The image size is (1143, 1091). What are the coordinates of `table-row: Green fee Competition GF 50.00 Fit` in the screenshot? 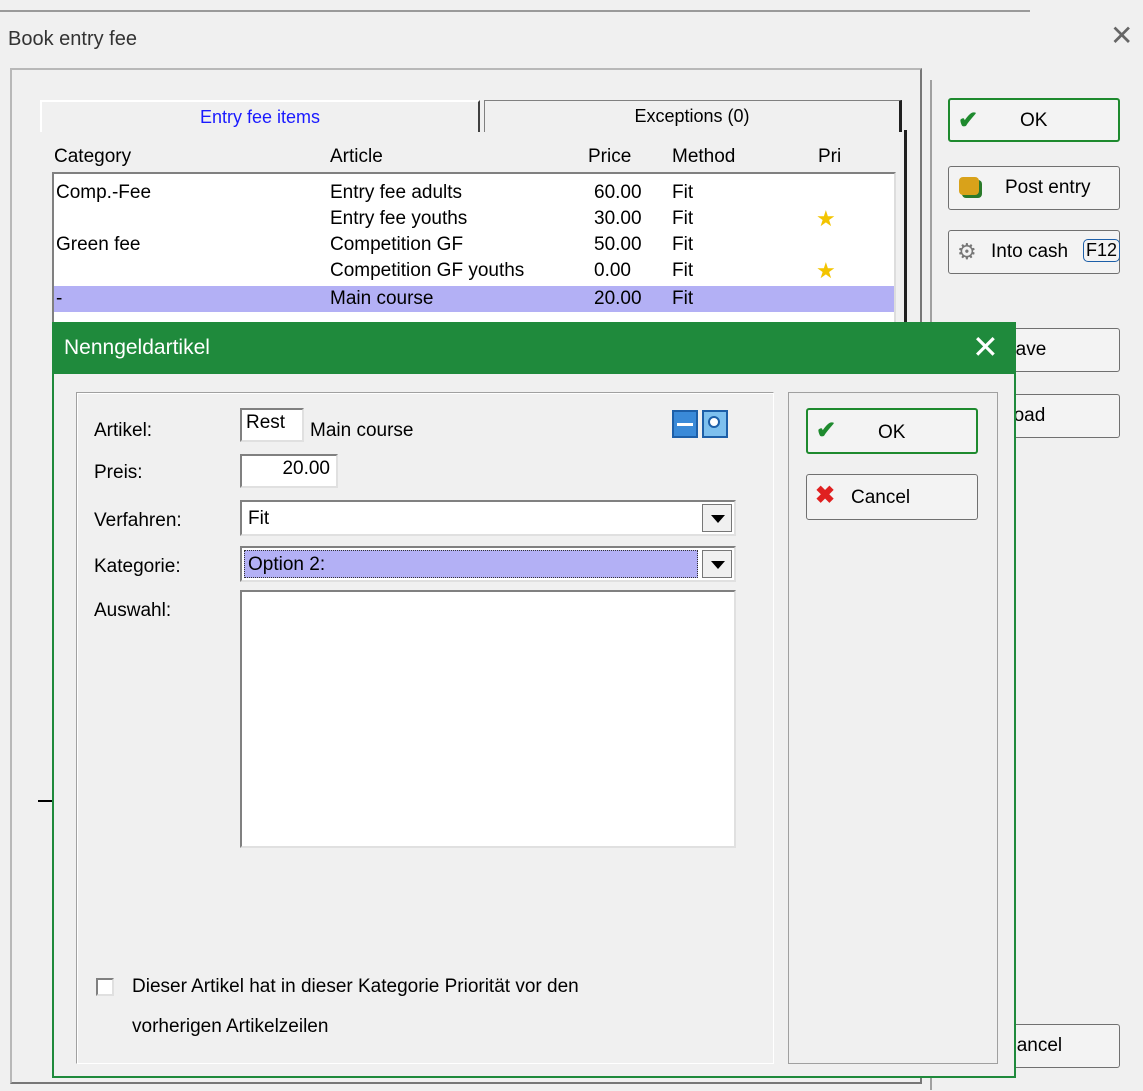 It's located at (474, 245).